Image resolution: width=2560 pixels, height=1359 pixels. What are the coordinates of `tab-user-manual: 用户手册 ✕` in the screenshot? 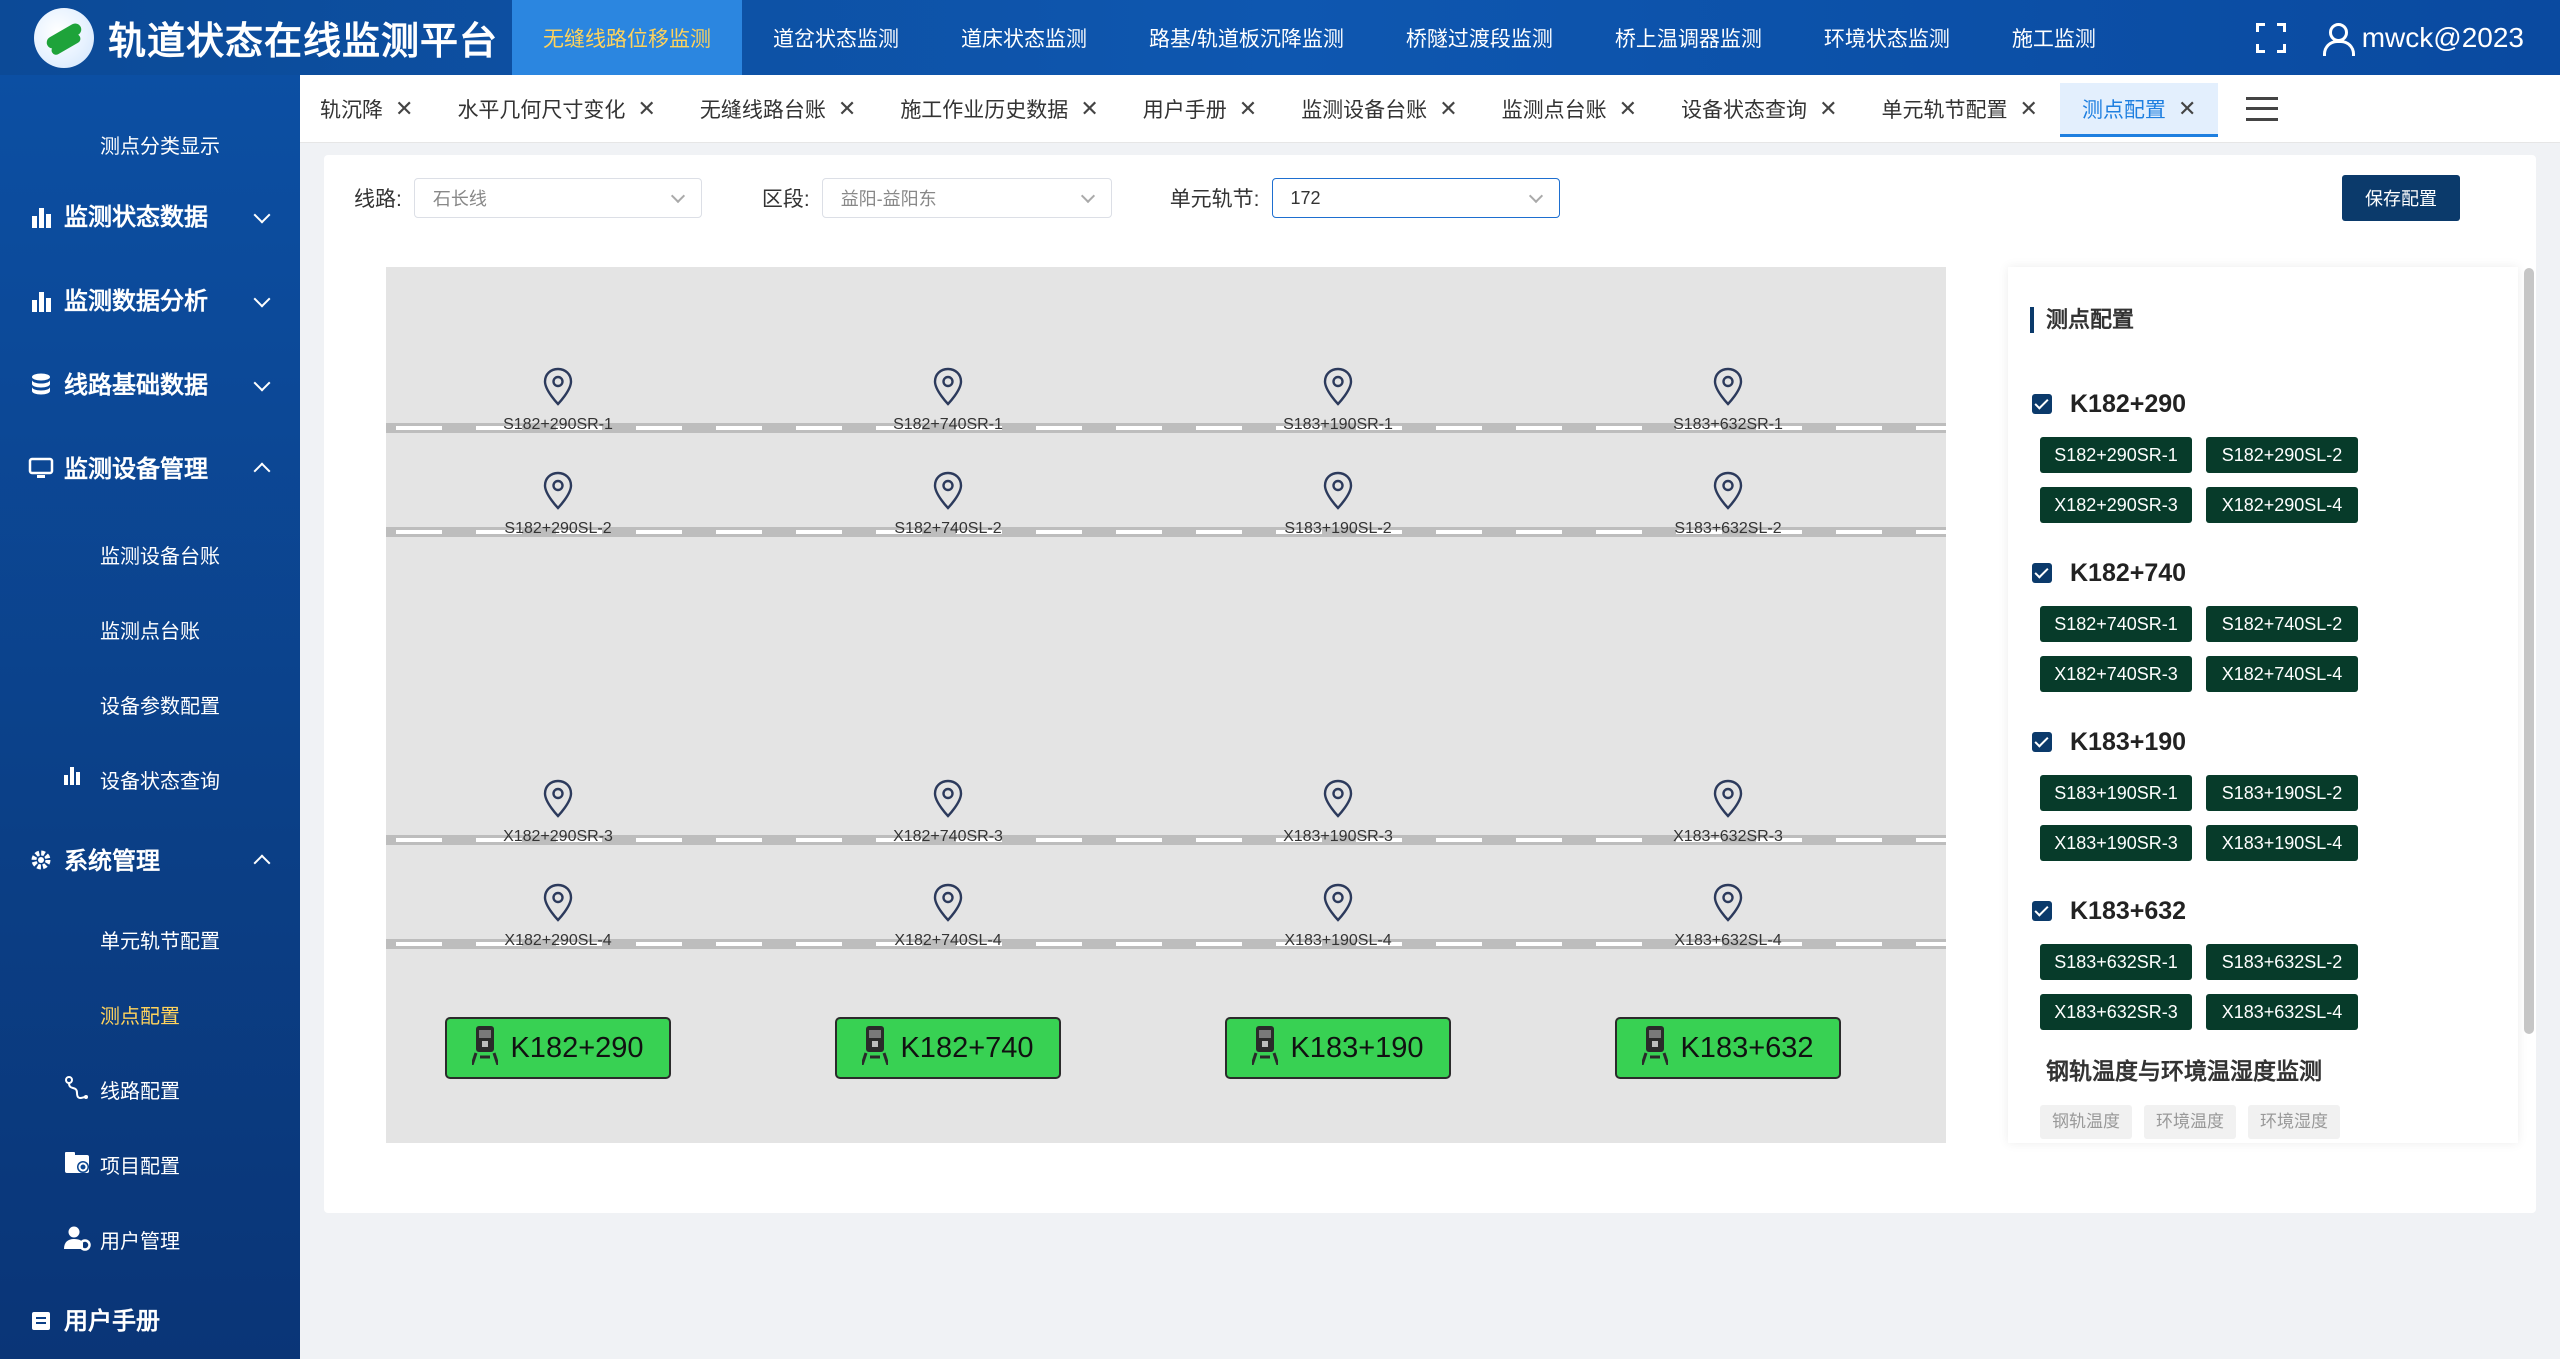 It's located at (1200, 109).